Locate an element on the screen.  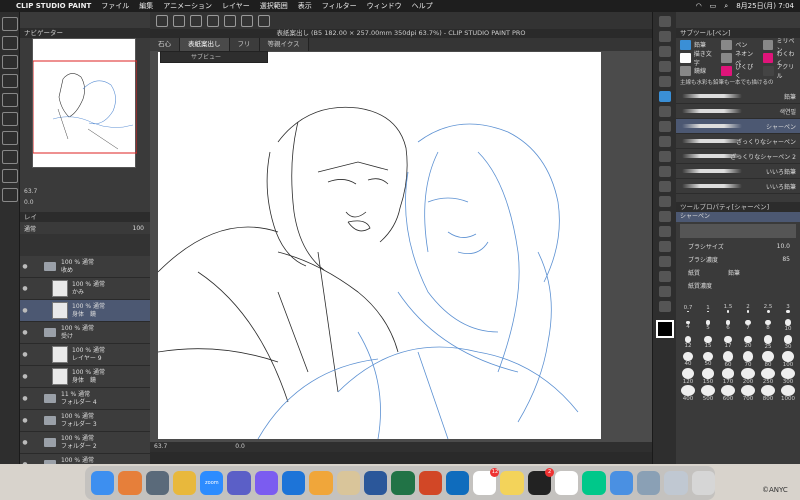
paper-value: 鉛筆 is located at coordinates (734, 272).